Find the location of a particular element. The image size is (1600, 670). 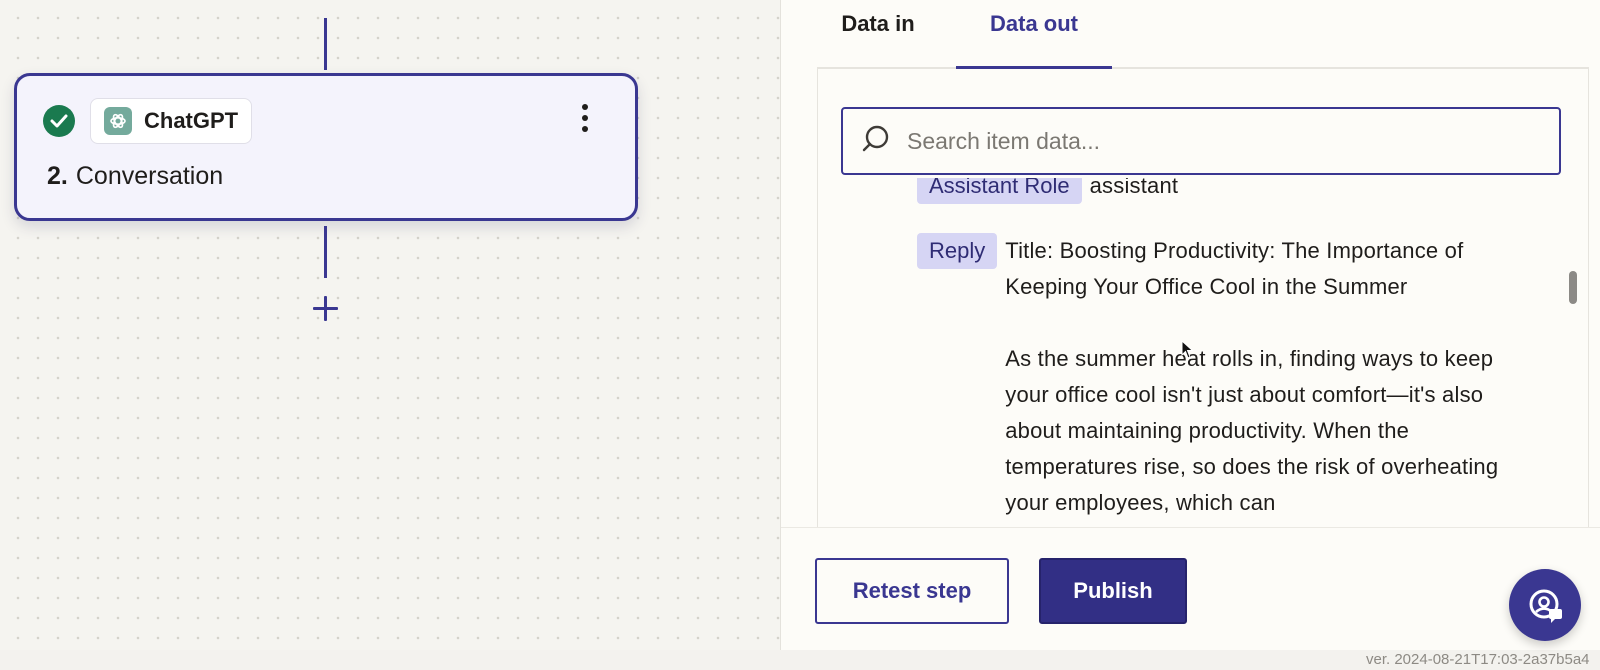

data-value: assistant is located at coordinates (1134, 188).